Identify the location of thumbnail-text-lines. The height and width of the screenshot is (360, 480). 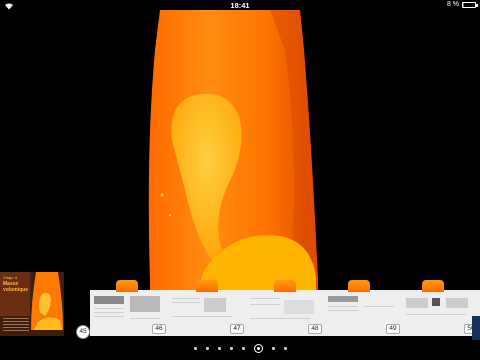
(16, 325).